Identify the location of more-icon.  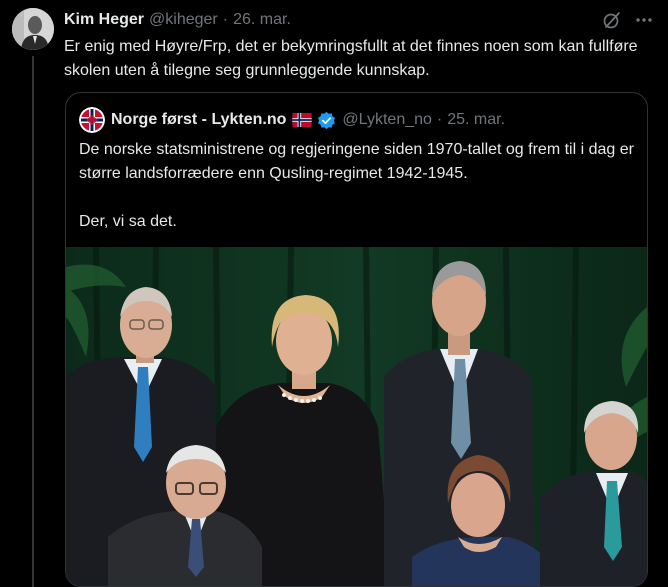
(644, 20).